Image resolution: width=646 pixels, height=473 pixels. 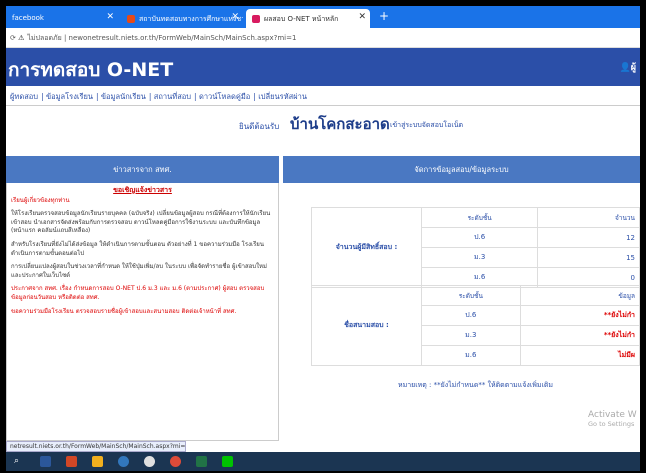 I want to click on warning-icon: ⚠, so click(x=21, y=38).